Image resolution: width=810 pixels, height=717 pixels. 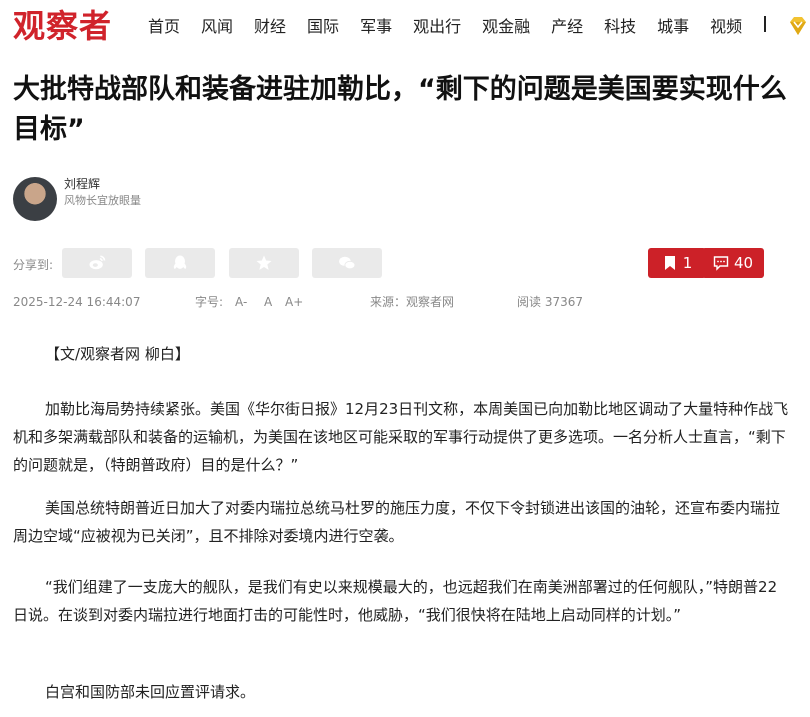 What do you see at coordinates (550, 302) in the screenshot?
I see `read-count: 阅读 37367` at bounding box center [550, 302].